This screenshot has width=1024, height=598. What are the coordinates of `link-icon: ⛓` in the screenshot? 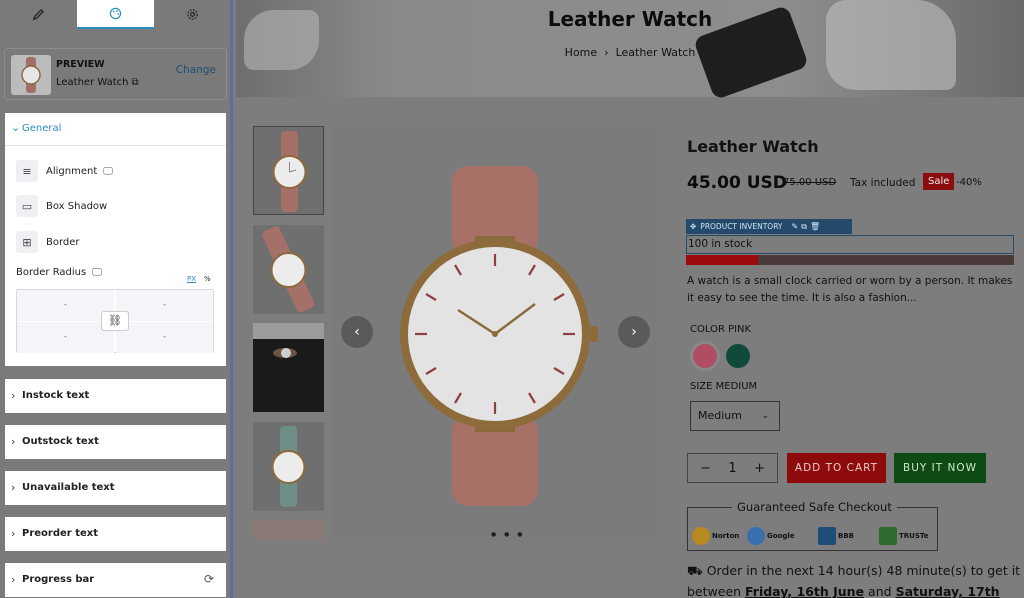 It's located at (115, 321).